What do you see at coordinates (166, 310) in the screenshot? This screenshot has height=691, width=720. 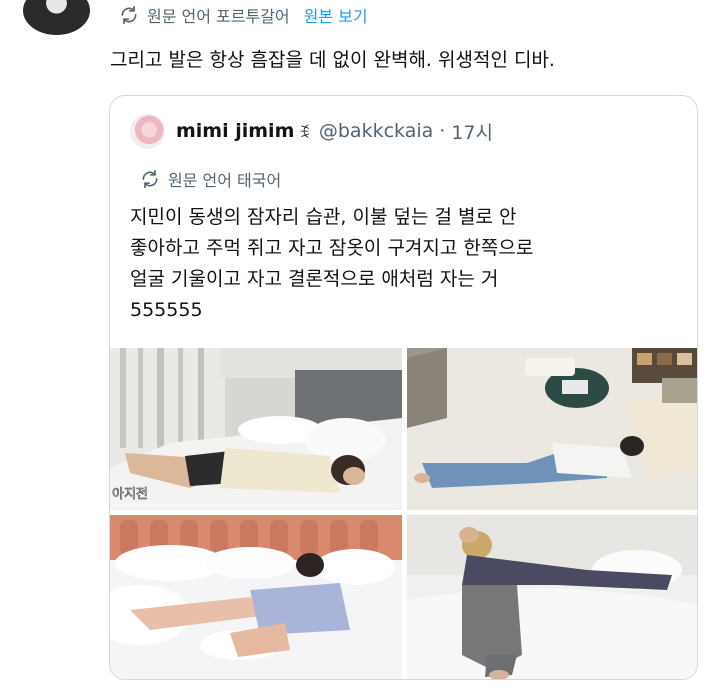 I see `quoted-text-line: 555555` at bounding box center [166, 310].